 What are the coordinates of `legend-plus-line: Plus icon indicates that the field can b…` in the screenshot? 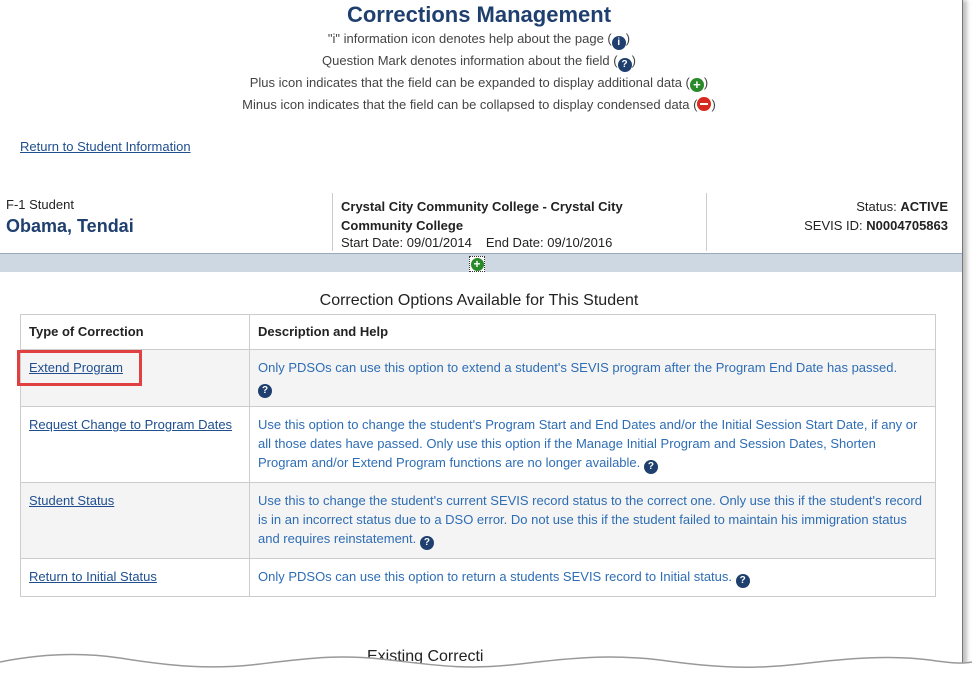 It's located at (479, 83).